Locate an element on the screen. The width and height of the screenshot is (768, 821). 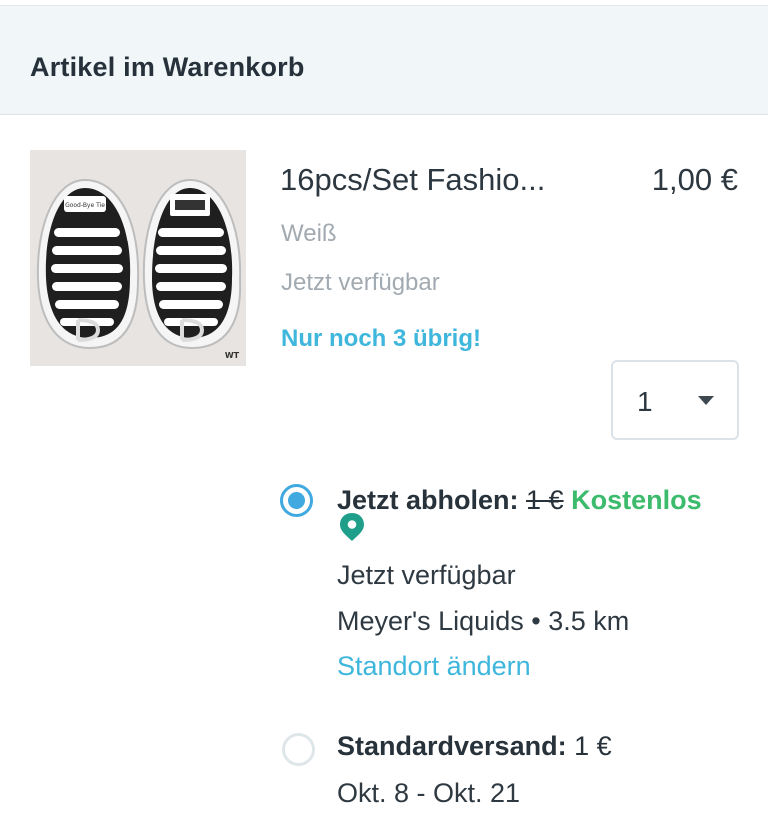
standard-shipping-title: Standardversand: 1 € is located at coordinates (474, 746).